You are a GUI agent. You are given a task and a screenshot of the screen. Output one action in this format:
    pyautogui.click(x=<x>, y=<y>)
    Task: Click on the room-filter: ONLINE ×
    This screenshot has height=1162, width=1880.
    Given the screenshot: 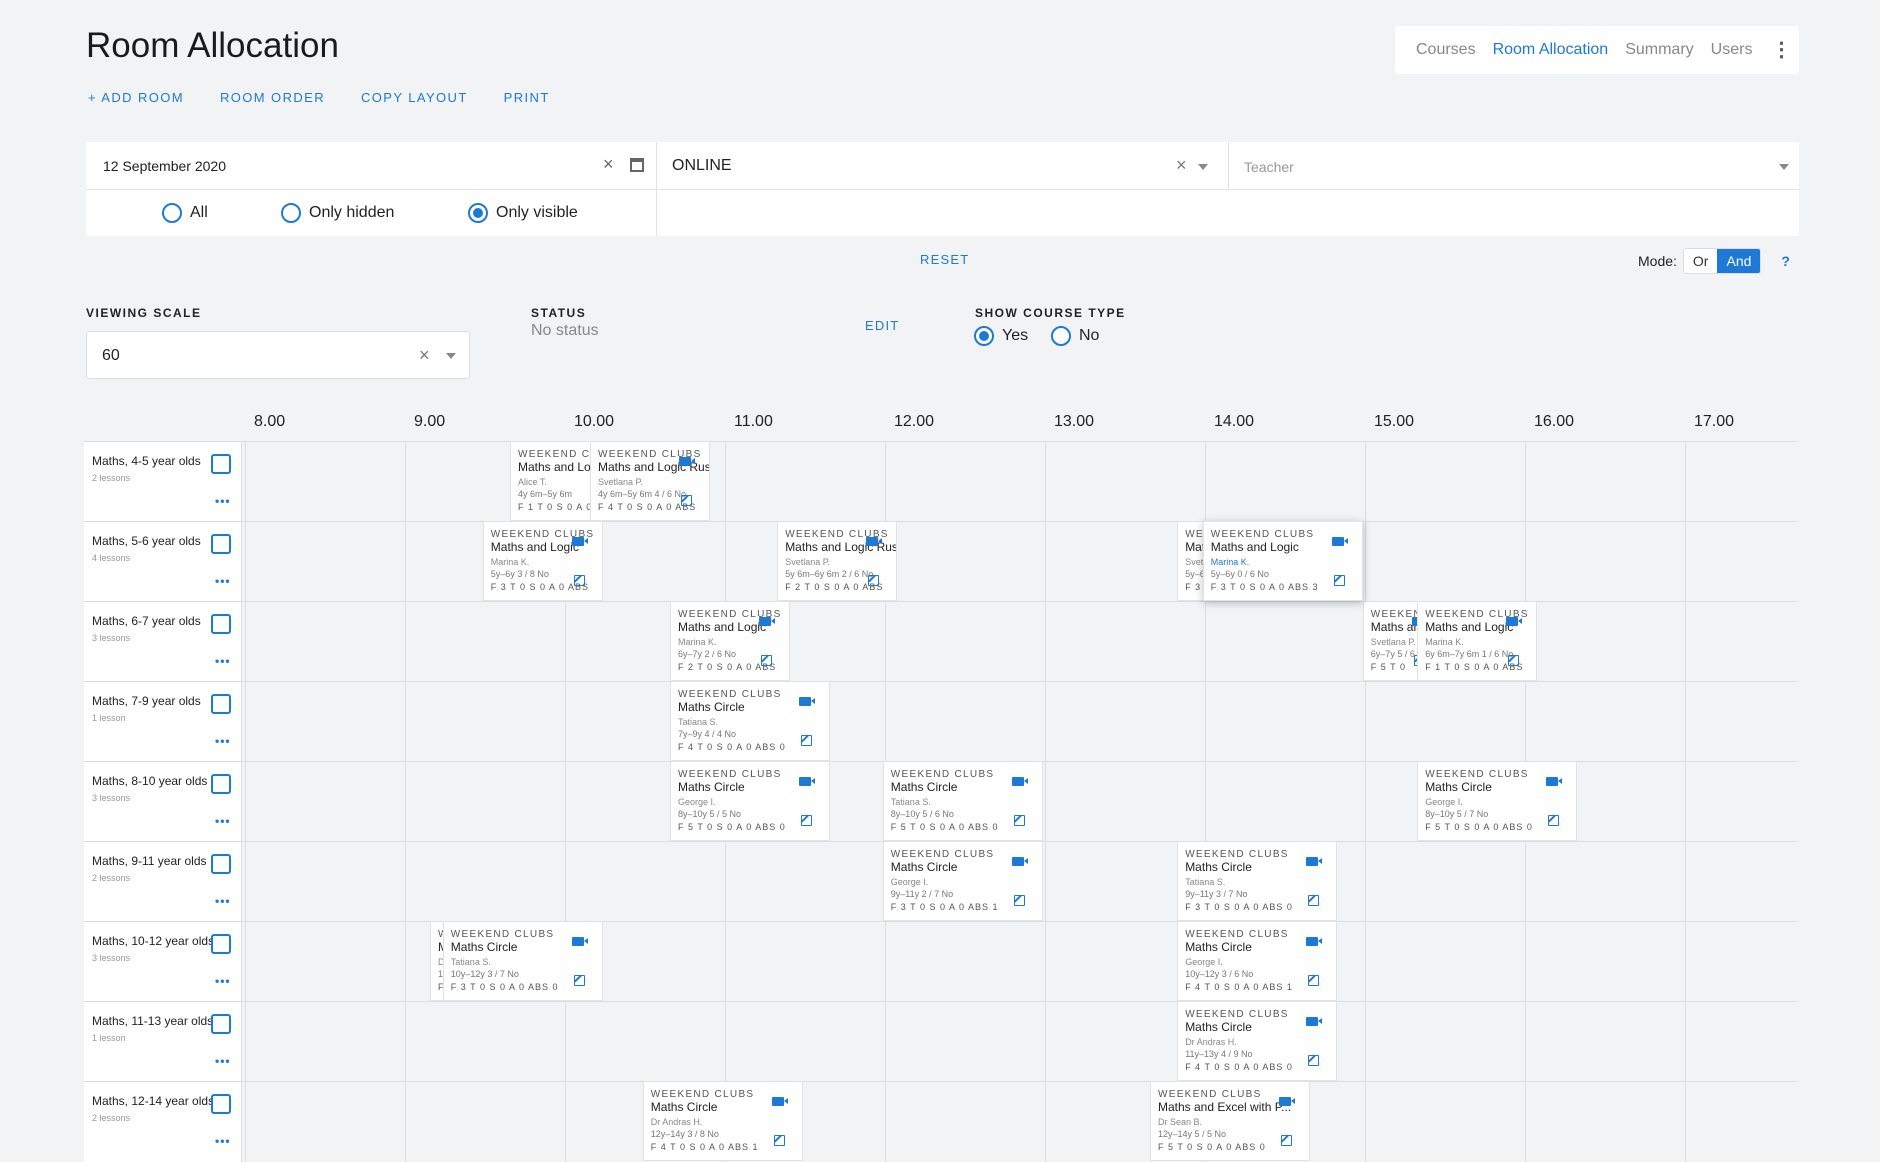 What is the action you would take?
    pyautogui.click(x=943, y=166)
    